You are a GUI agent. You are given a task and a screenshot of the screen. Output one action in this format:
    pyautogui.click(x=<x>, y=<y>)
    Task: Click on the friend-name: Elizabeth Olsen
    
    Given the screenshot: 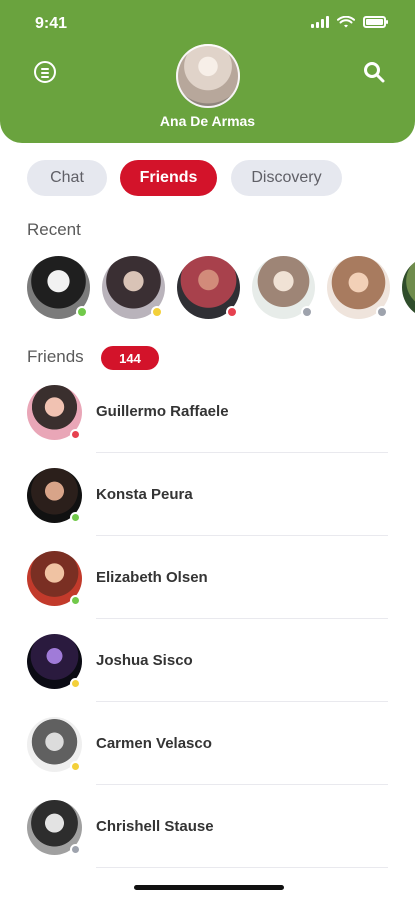 What is the action you would take?
    pyautogui.click(x=152, y=577)
    